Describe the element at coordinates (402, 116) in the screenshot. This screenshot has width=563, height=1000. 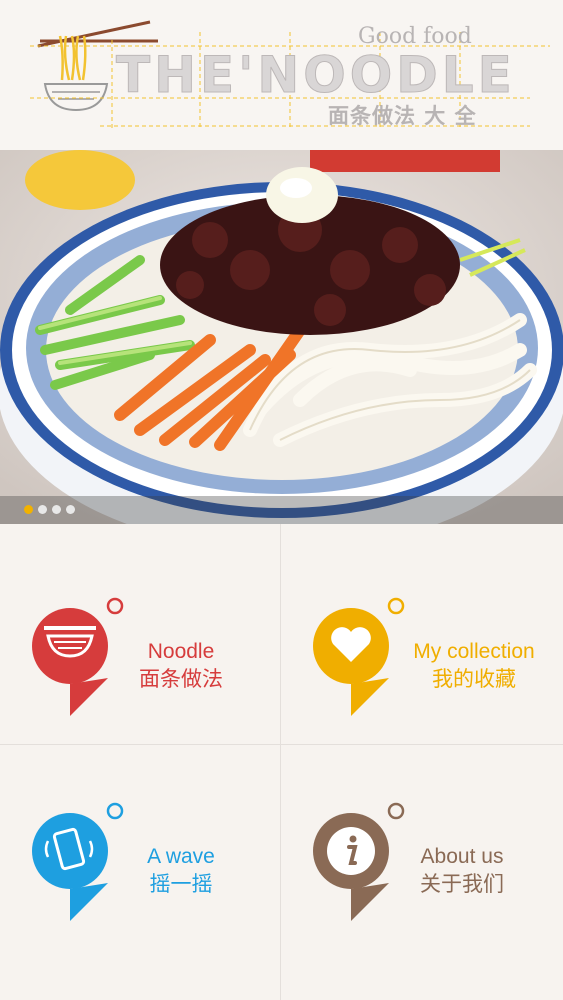
I see `header-subtitle: 面条做法 大 全` at that location.